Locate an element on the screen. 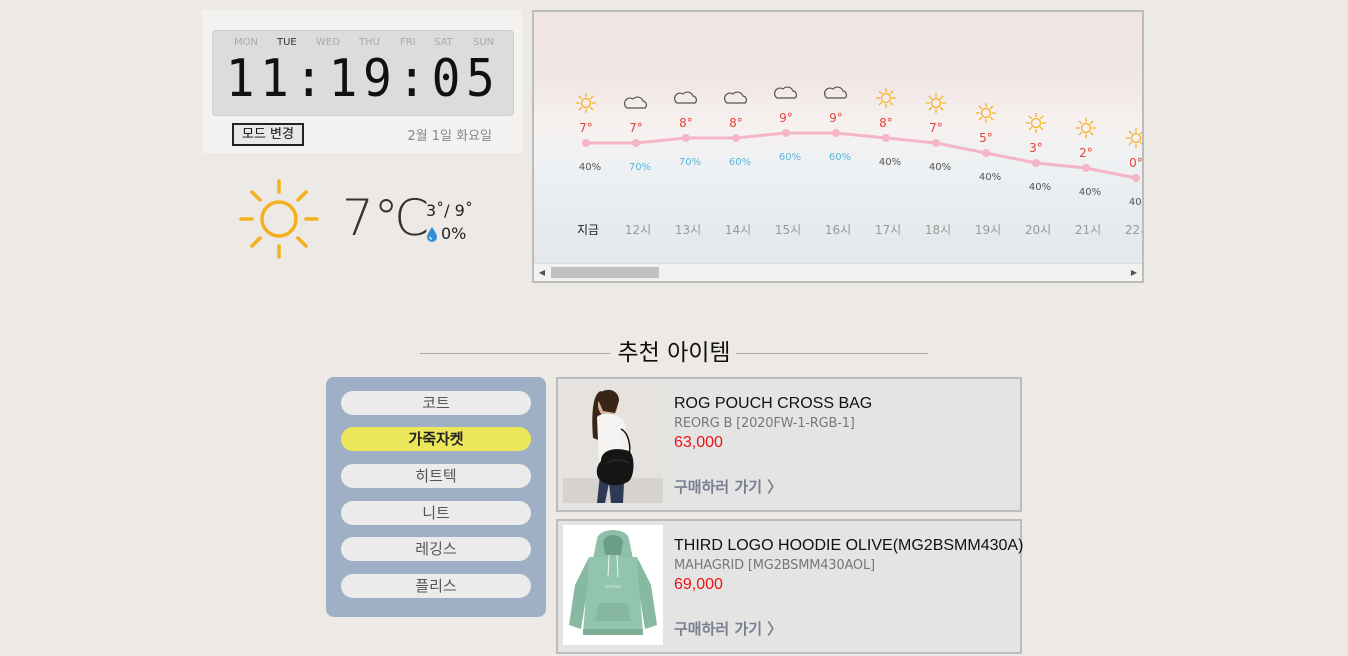 The width and height of the screenshot is (1348, 656). day-sat: SAT is located at coordinates (443, 42).